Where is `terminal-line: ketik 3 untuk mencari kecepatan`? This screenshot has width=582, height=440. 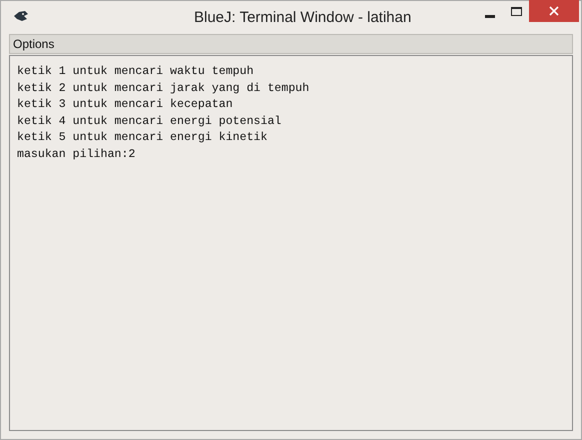 terminal-line: ketik 3 untuk mencari kecepatan is located at coordinates (125, 105).